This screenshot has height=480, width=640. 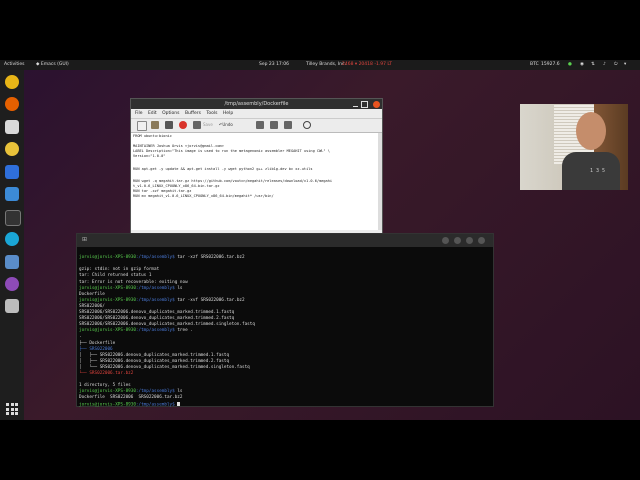 What do you see at coordinates (142, 126) in the screenshot?
I see `new-file-icon` at bounding box center [142, 126].